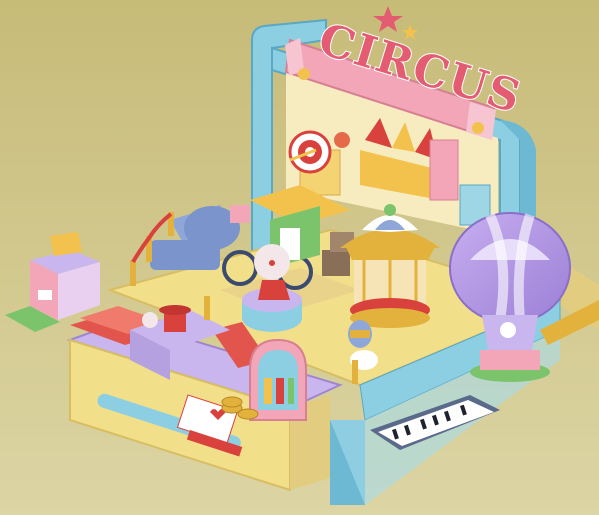 Image resolution: width=599 pixels, height=515 pixels. I want to click on flag-topper, so click(390, 210).